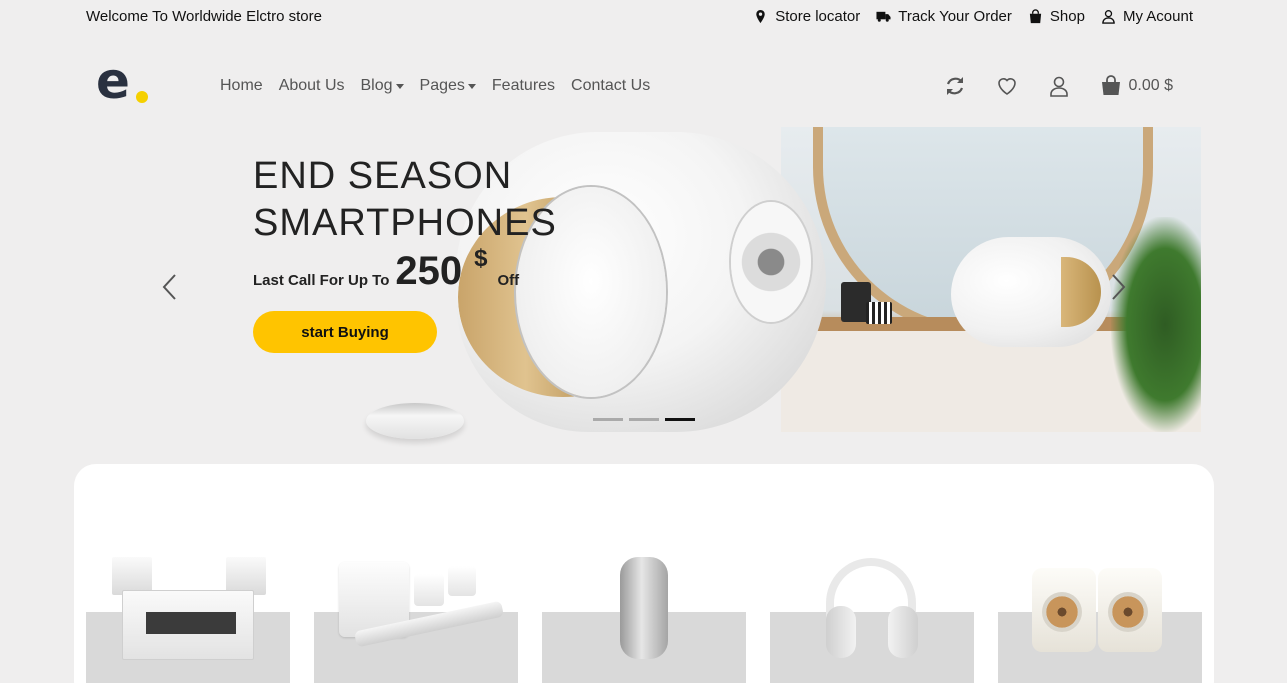 This screenshot has width=1287, height=683. I want to click on site-logo: e, so click(124, 81).